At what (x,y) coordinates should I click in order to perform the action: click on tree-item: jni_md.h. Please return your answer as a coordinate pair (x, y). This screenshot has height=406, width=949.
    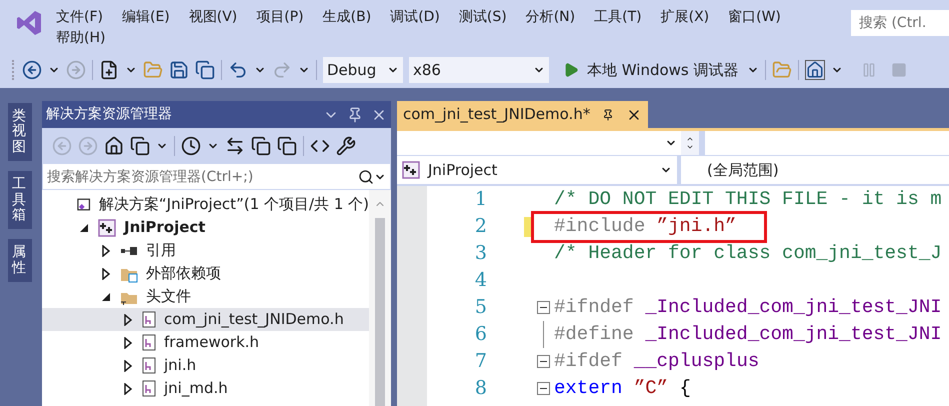
    Looking at the image, I should click on (205, 388).